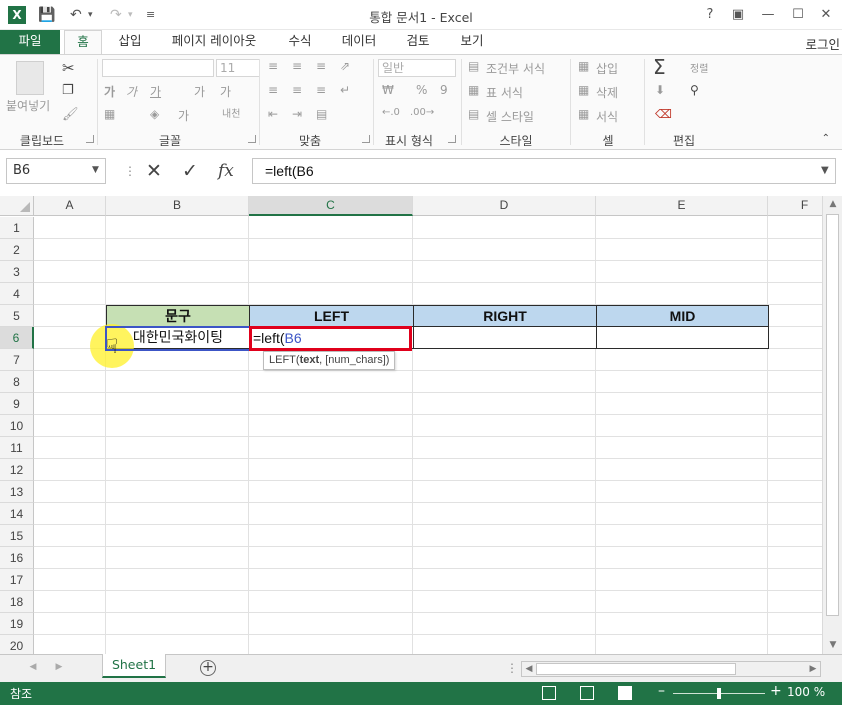  What do you see at coordinates (17, 272) in the screenshot?
I see `row-header-3: 3` at bounding box center [17, 272].